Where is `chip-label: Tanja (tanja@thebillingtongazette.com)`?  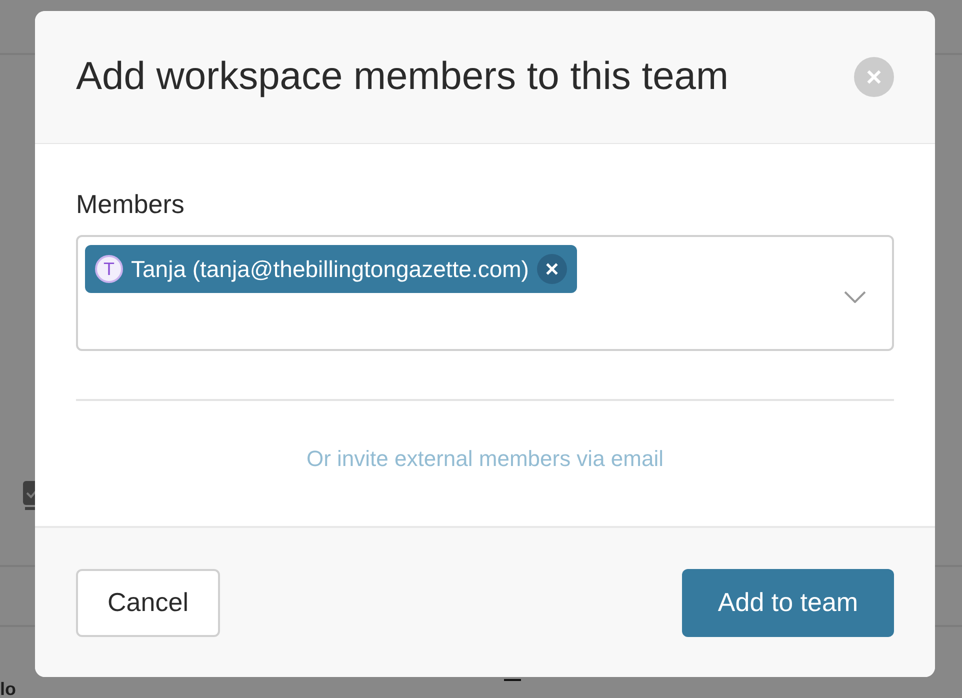 chip-label: Tanja (tanja@thebillingtongazette.com) is located at coordinates (330, 269).